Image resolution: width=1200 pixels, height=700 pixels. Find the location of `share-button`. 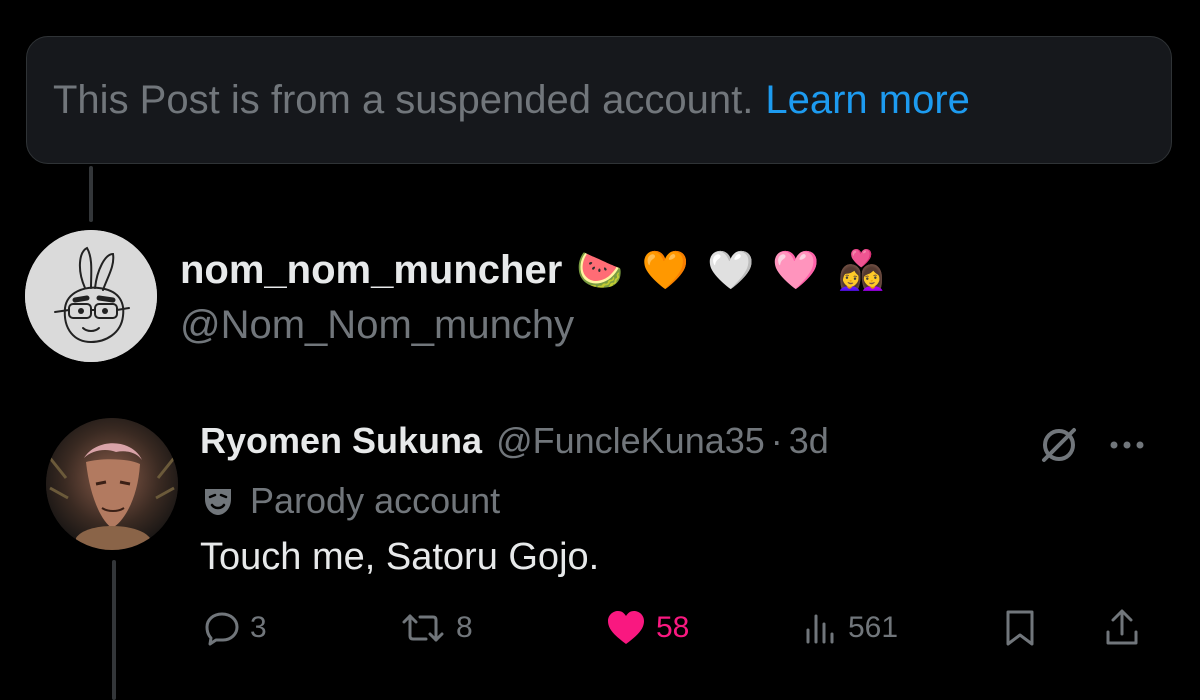

share-button is located at coordinates (1126, 628).